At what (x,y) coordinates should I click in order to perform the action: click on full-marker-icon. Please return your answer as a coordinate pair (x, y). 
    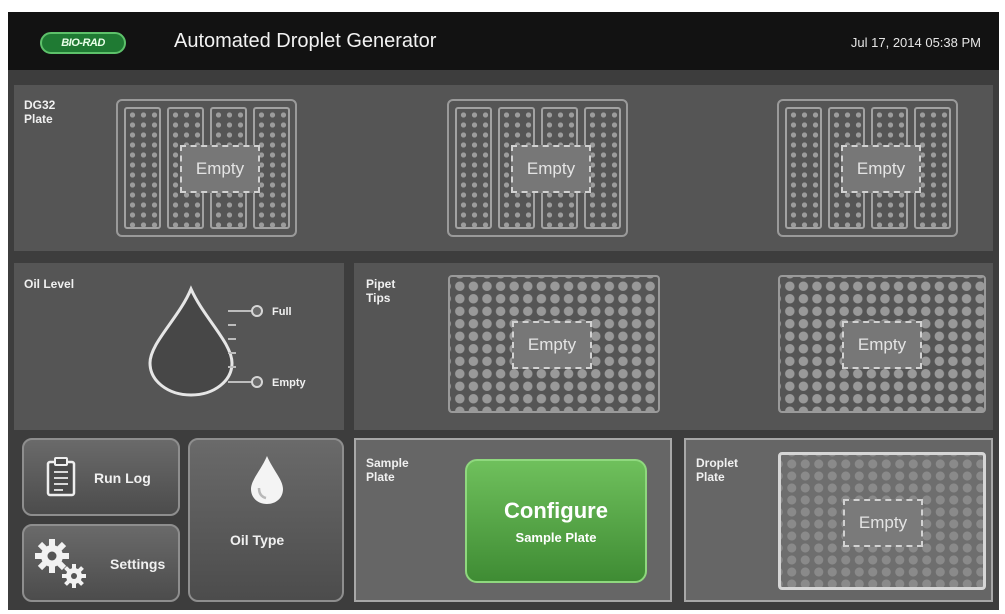
    Looking at the image, I should click on (257, 311).